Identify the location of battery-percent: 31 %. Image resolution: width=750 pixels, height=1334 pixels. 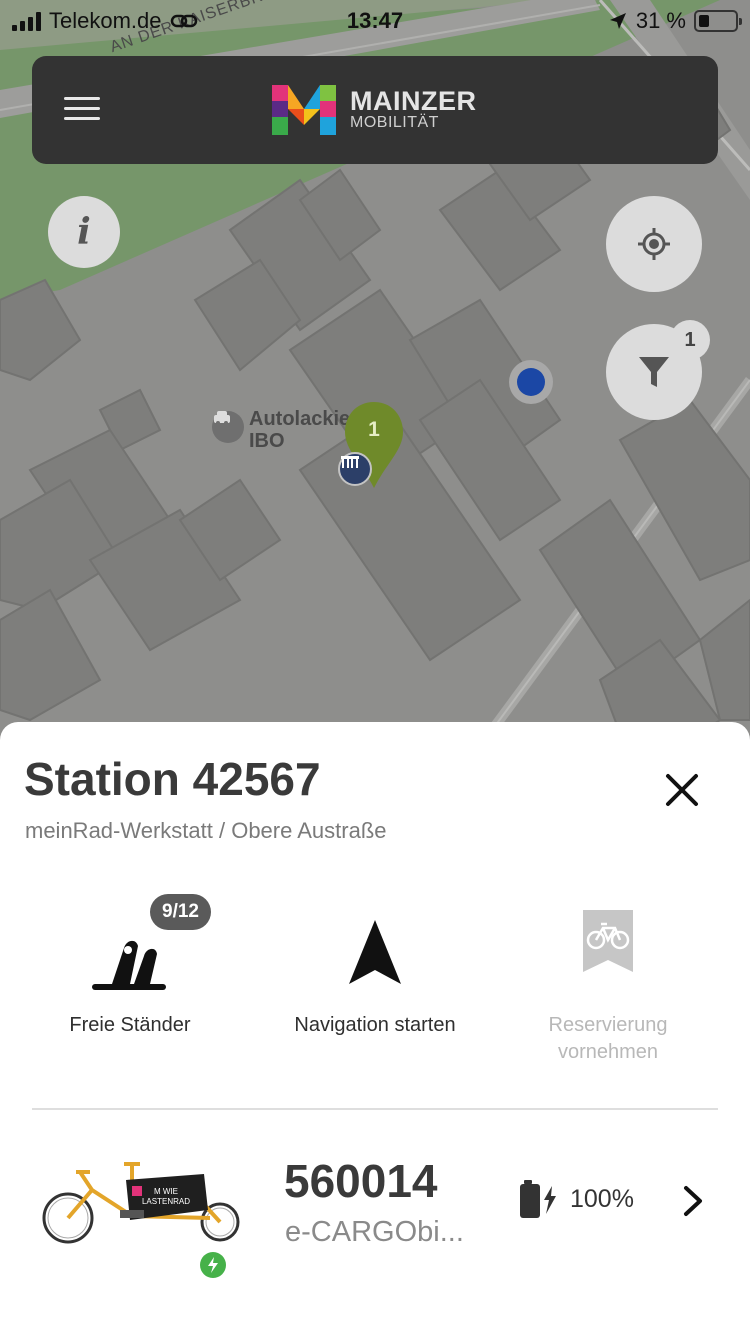
(660, 20).